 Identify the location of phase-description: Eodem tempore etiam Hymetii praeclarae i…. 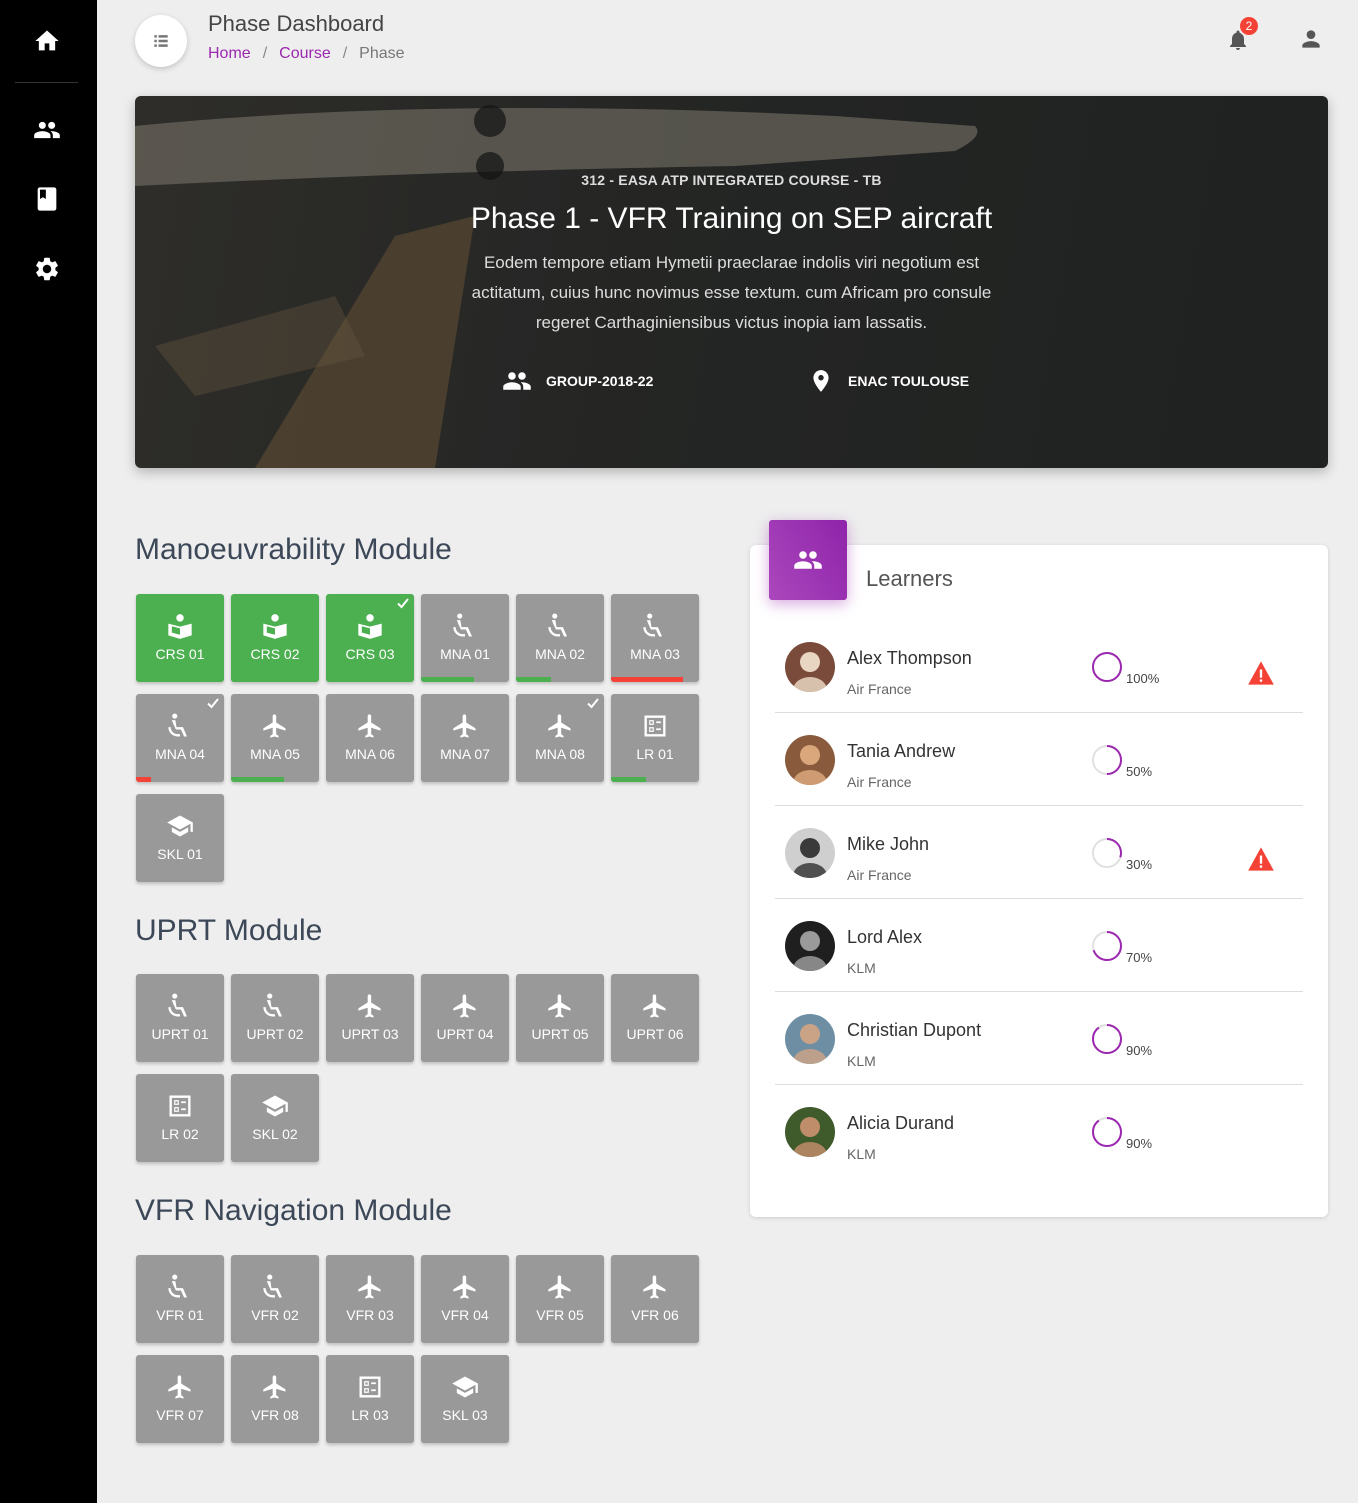
(731, 292).